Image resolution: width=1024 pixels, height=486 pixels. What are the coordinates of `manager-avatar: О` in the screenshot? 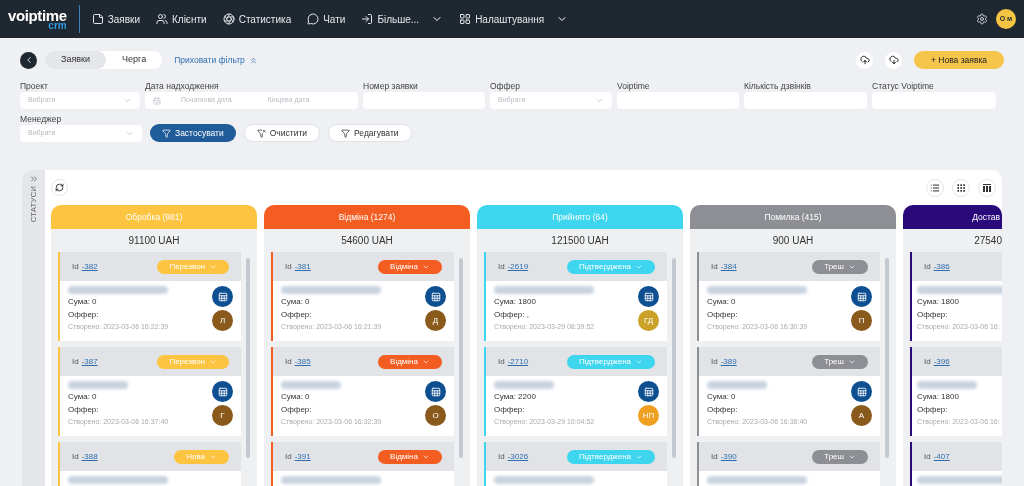 It's located at (435, 415).